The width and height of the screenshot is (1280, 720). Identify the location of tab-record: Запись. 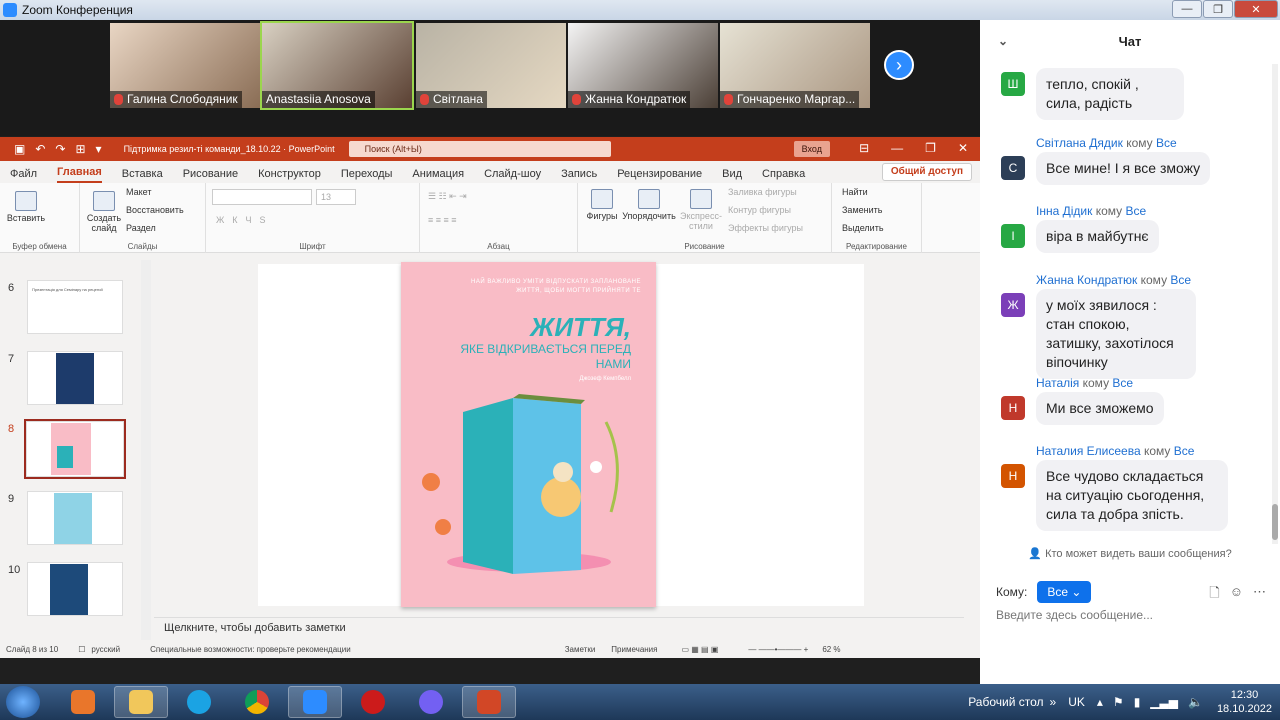
(579, 175).